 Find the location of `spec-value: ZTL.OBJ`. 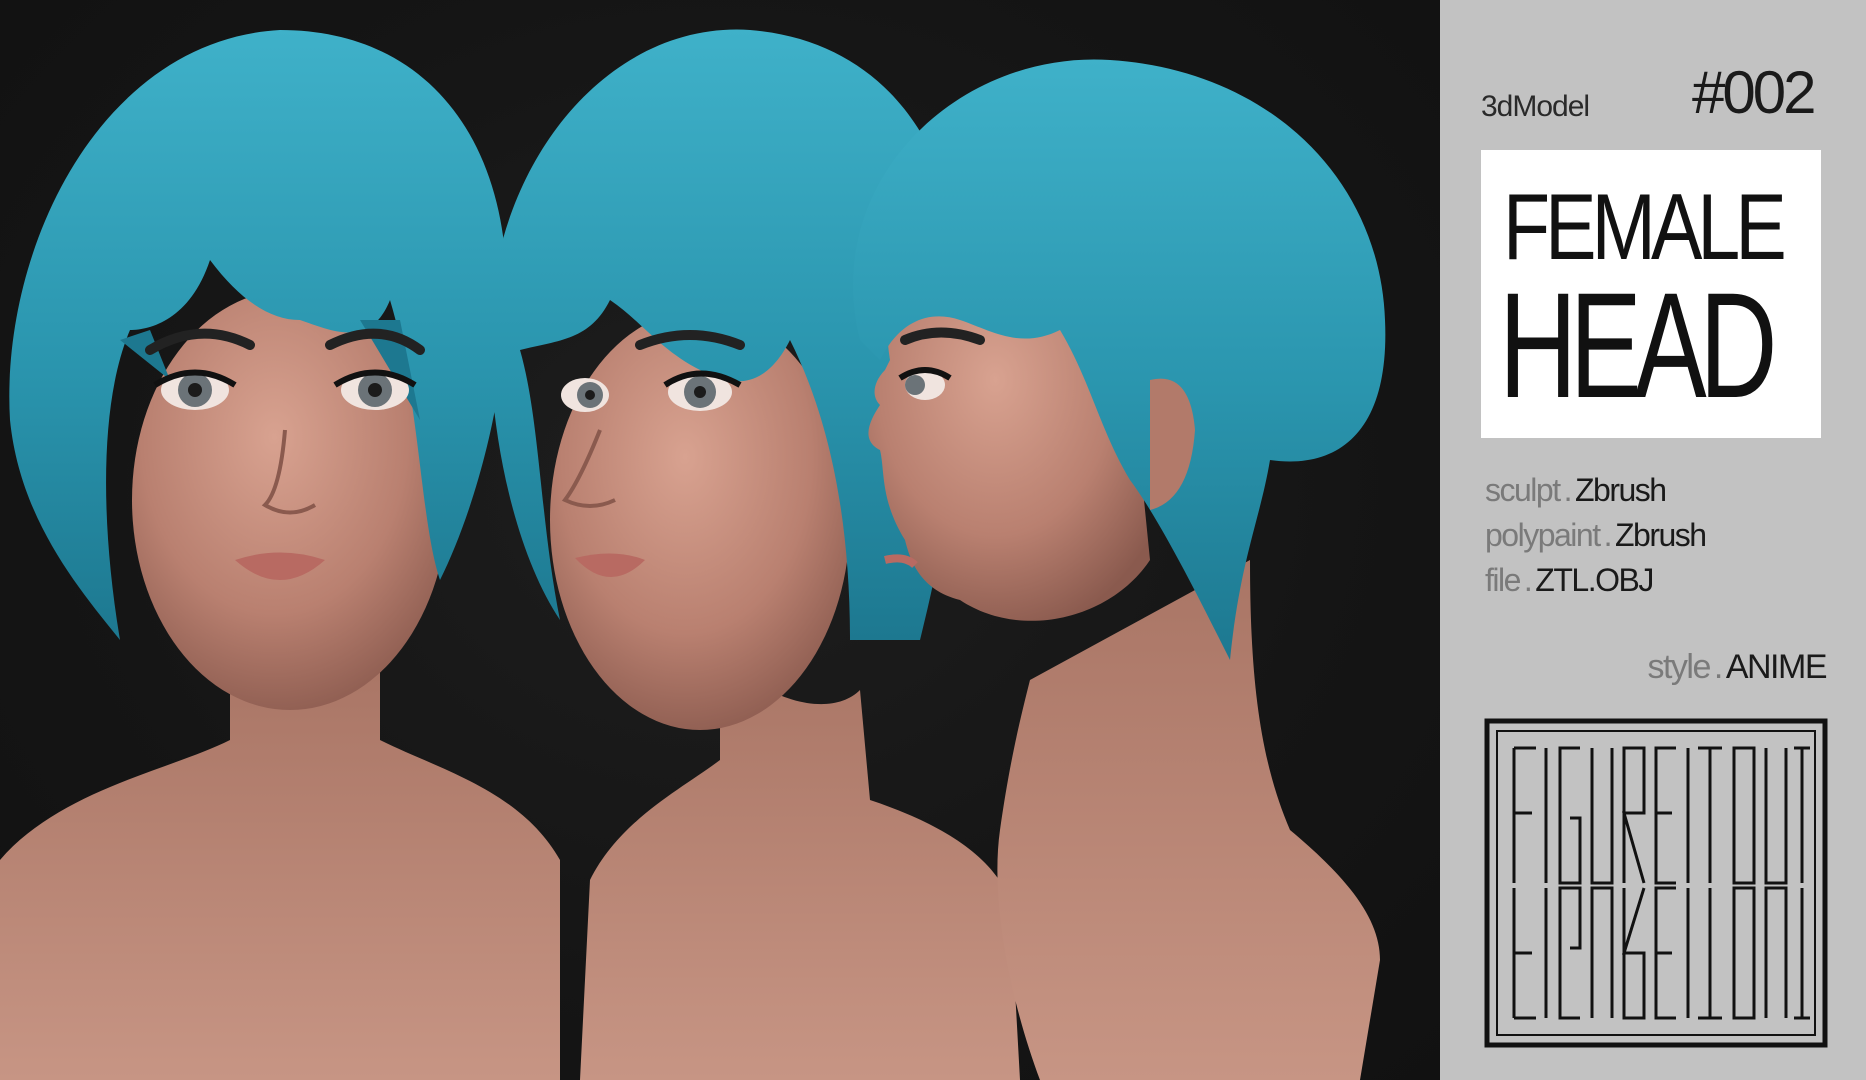

spec-value: ZTL.OBJ is located at coordinates (1594, 580).